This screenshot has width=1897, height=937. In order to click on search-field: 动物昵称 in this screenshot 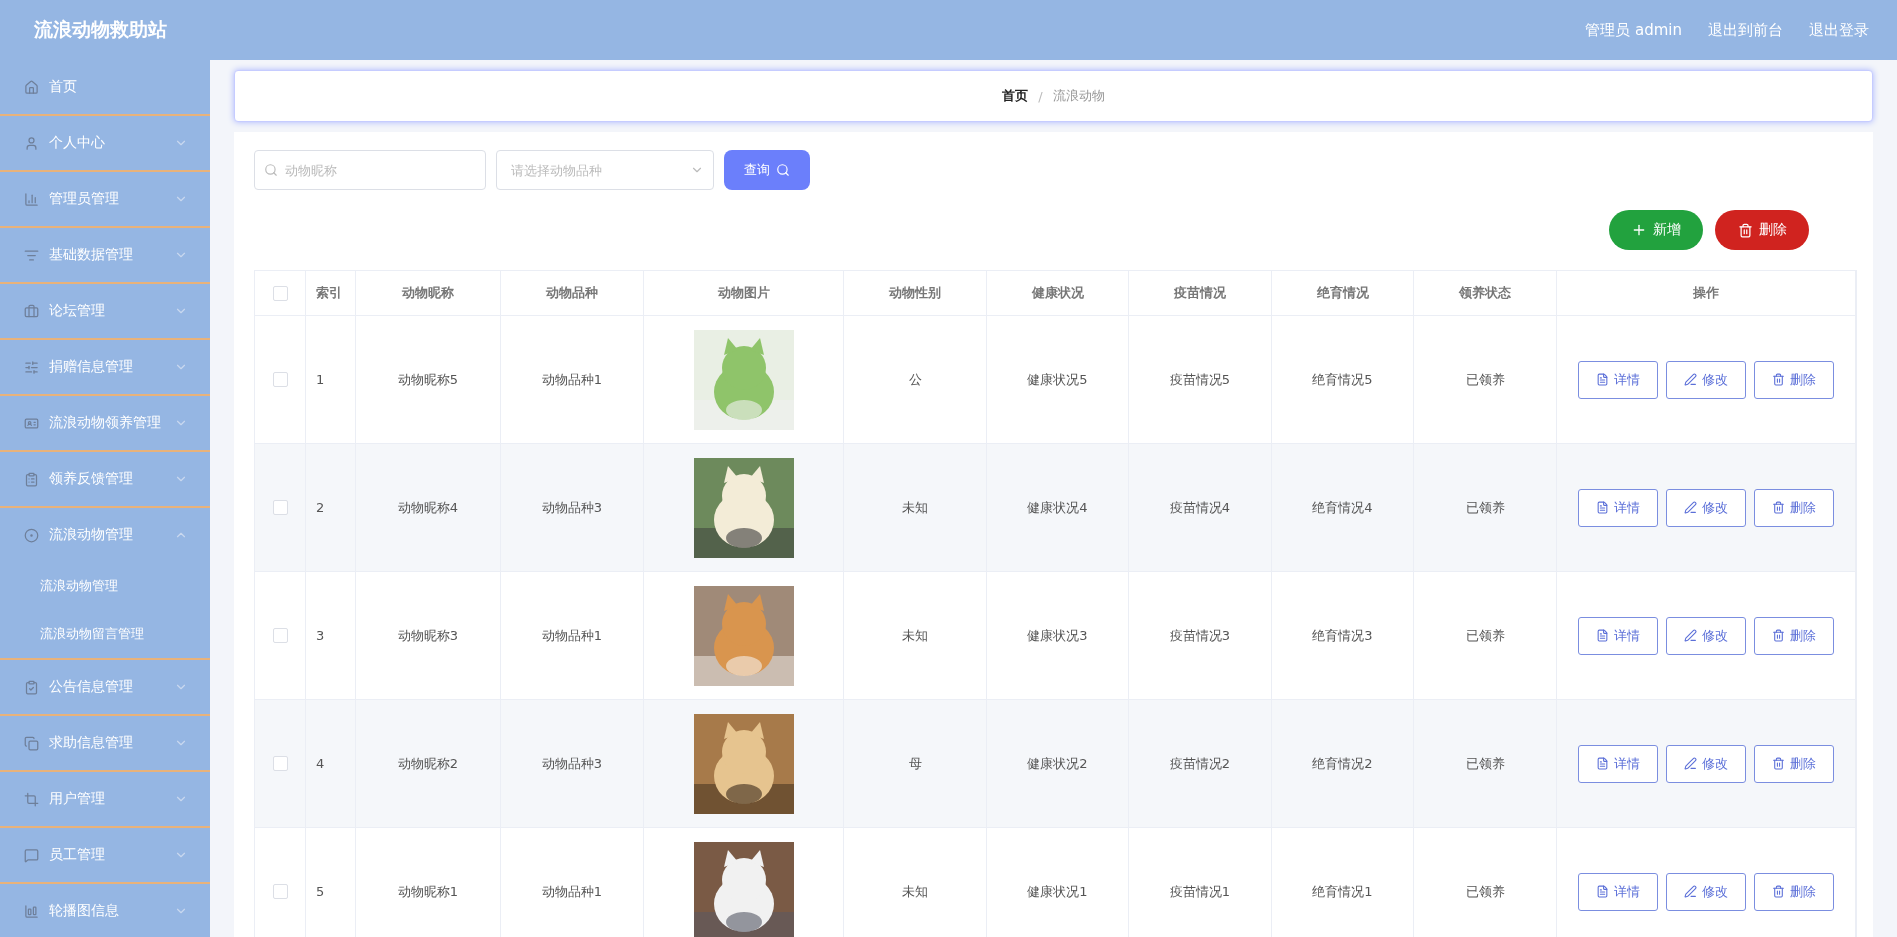, I will do `click(370, 170)`.